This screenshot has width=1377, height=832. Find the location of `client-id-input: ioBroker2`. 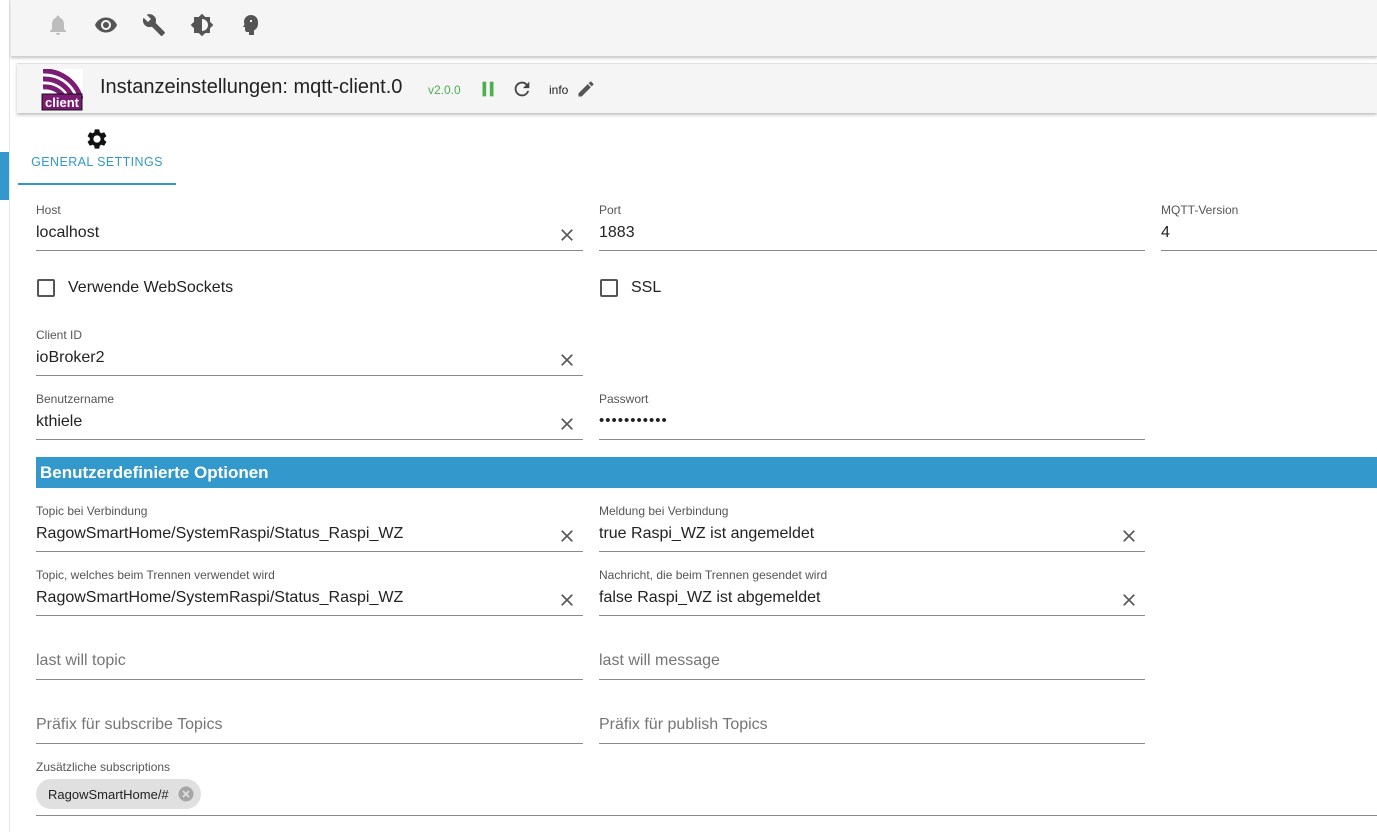

client-id-input: ioBroker2 is located at coordinates (70, 358).